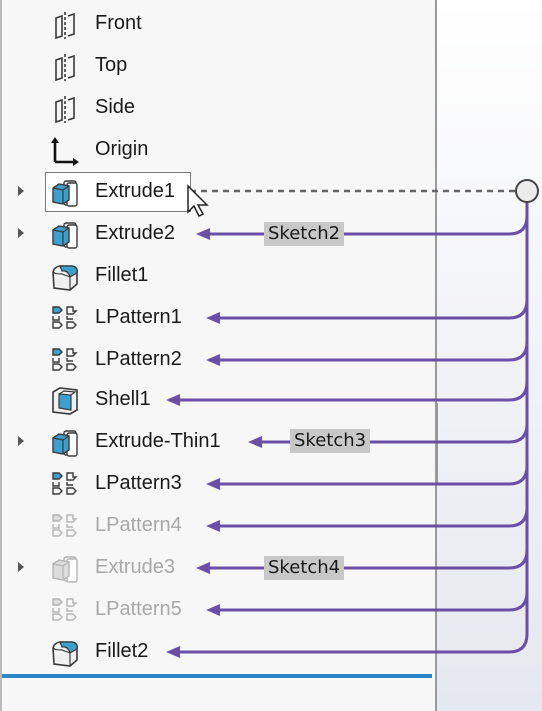 This screenshot has width=542, height=711. What do you see at coordinates (330, 441) in the screenshot?
I see `sketch-label-sketch3: Sketch3` at bounding box center [330, 441].